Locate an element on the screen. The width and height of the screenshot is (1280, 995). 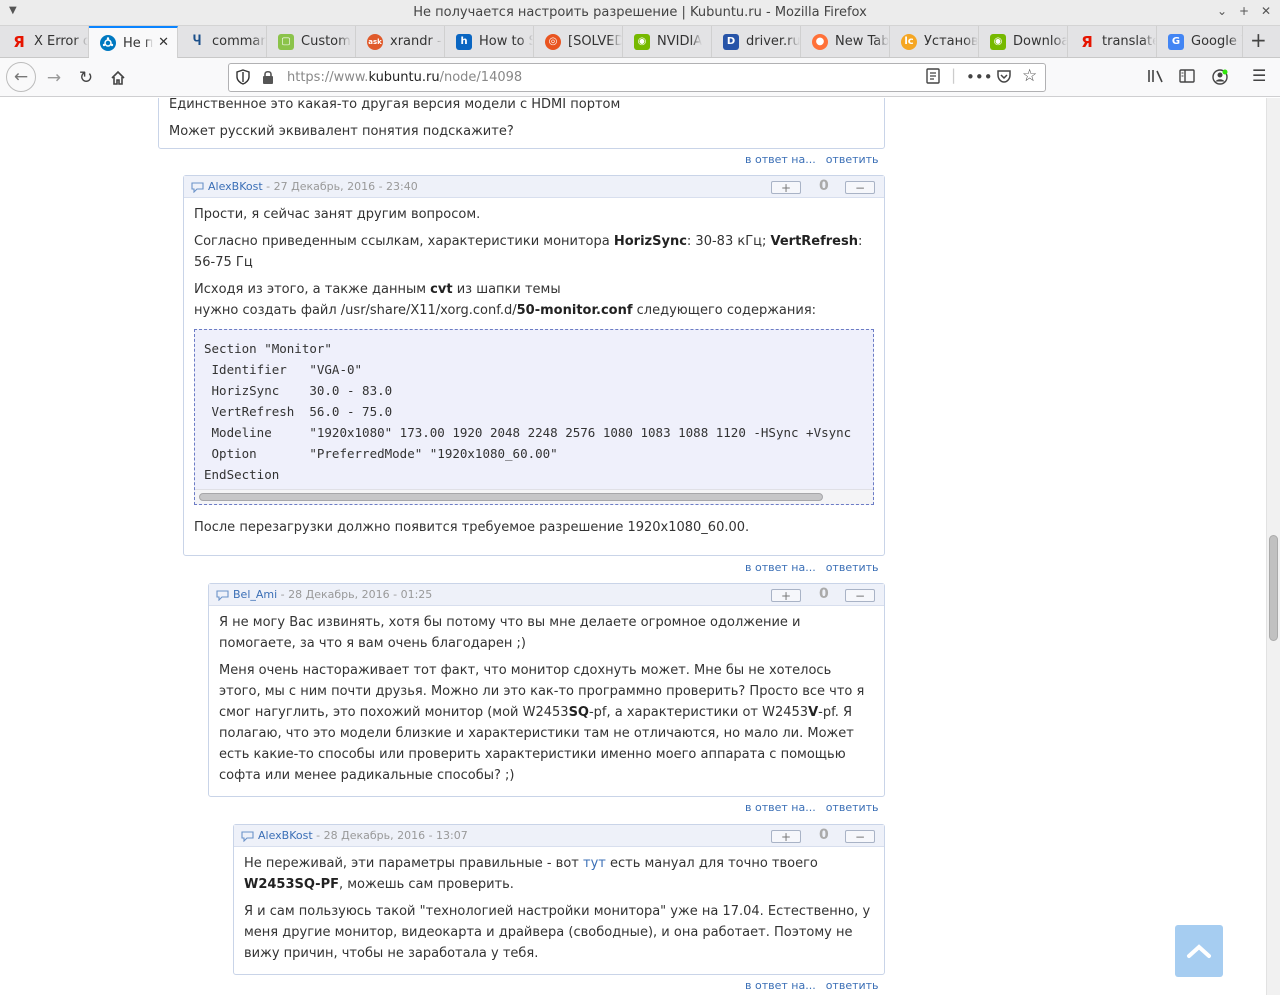
tab-label: Установ is located at coordinates (951, 41).